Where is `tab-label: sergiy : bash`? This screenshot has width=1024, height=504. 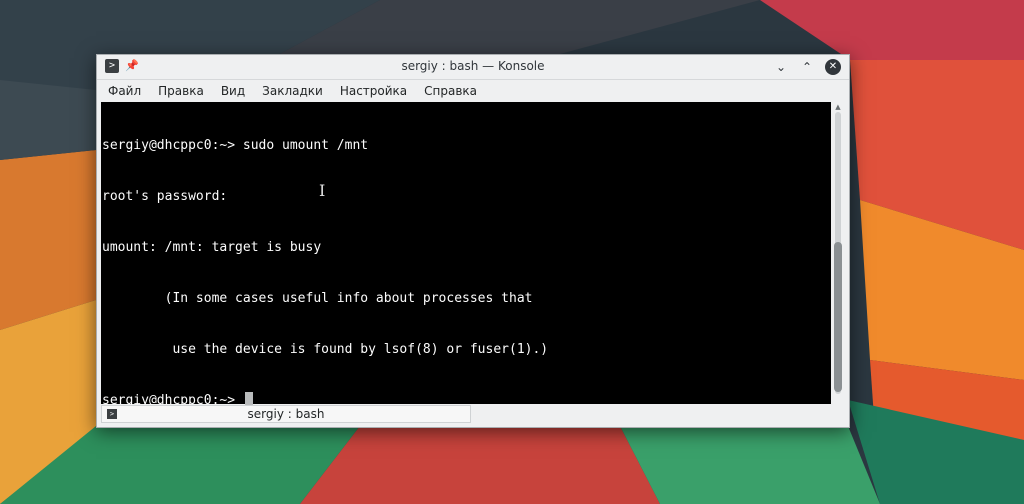 tab-label: sergiy : bash is located at coordinates (286, 414).